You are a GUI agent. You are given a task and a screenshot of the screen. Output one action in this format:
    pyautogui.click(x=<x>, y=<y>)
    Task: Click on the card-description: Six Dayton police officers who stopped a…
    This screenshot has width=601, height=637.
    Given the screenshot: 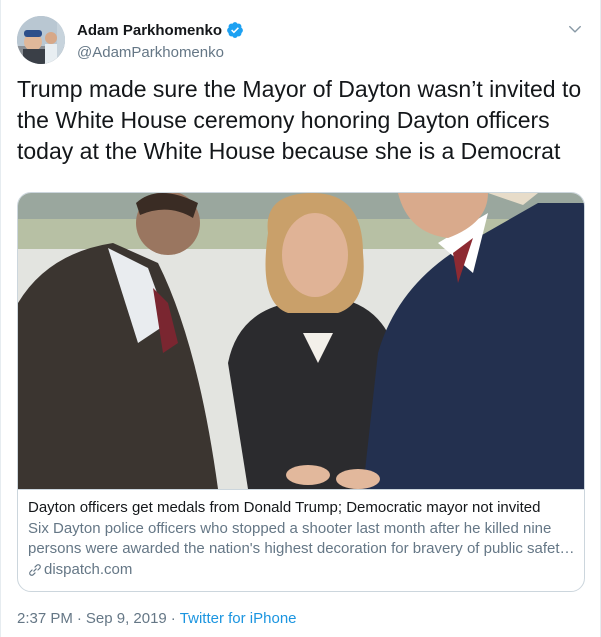 What is the action you would take?
    pyautogui.click(x=301, y=539)
    